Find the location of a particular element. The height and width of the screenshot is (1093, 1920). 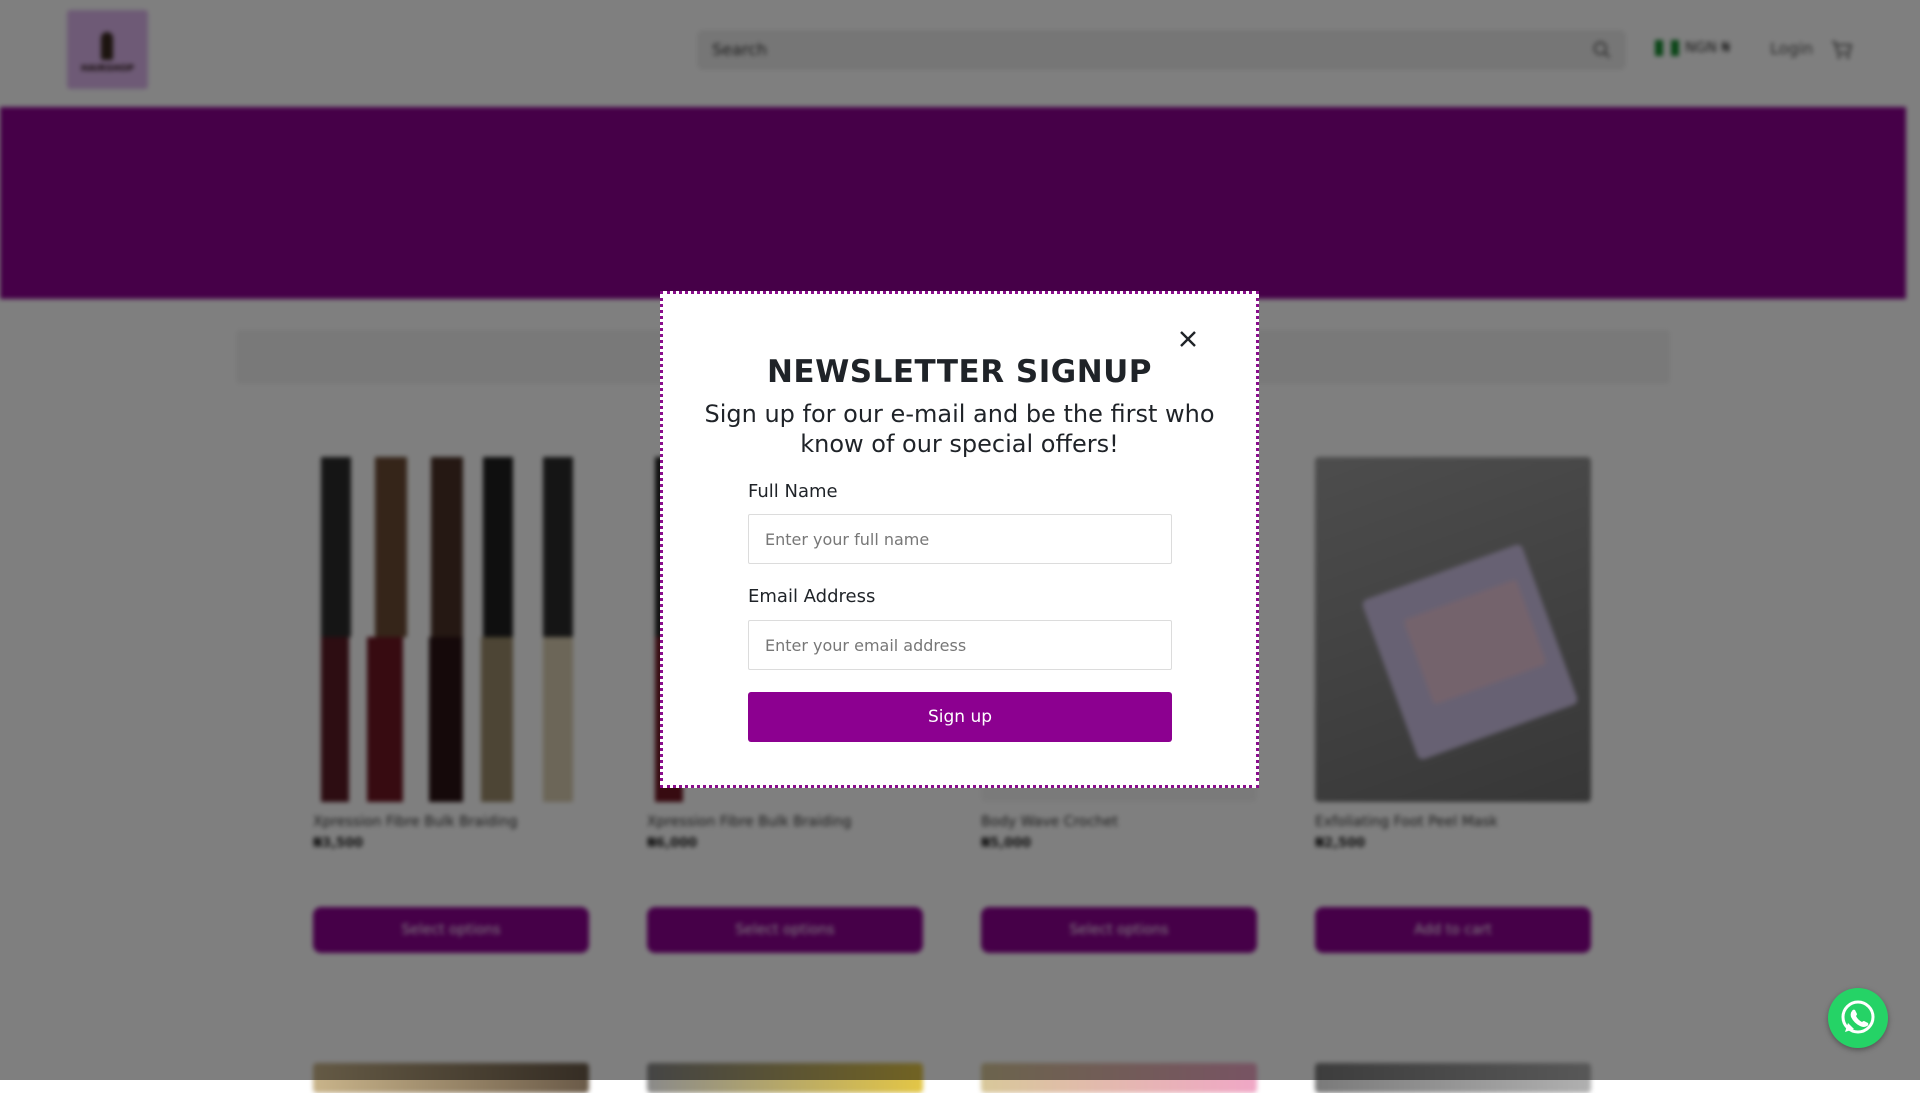

full-name-input is located at coordinates (960, 539).